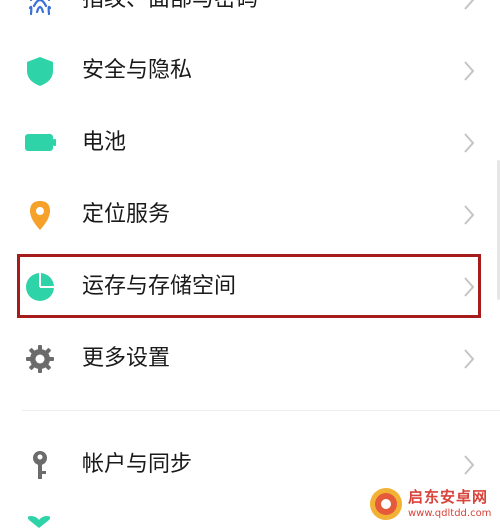  What do you see at coordinates (104, 142) in the screenshot?
I see `settings-item-label: 电池` at bounding box center [104, 142].